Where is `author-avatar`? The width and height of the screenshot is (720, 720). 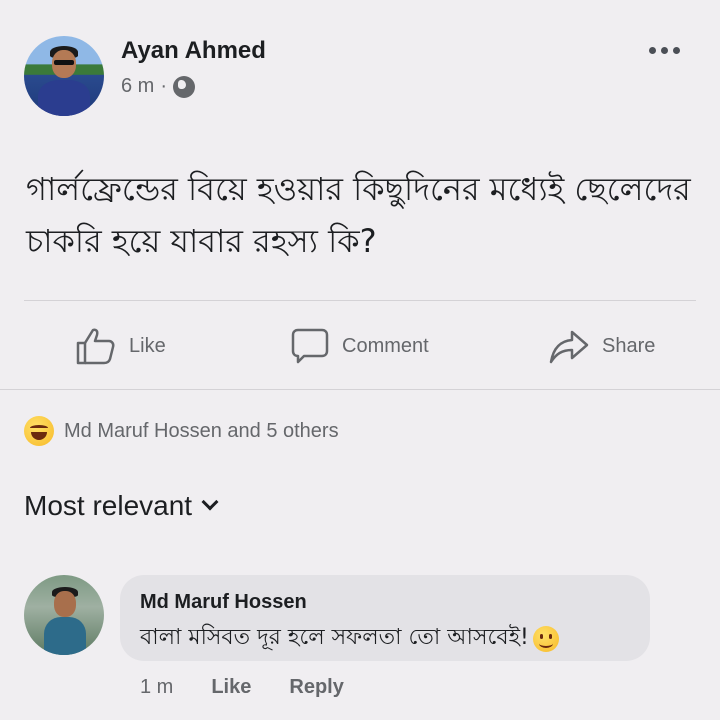
author-avatar is located at coordinates (64, 76).